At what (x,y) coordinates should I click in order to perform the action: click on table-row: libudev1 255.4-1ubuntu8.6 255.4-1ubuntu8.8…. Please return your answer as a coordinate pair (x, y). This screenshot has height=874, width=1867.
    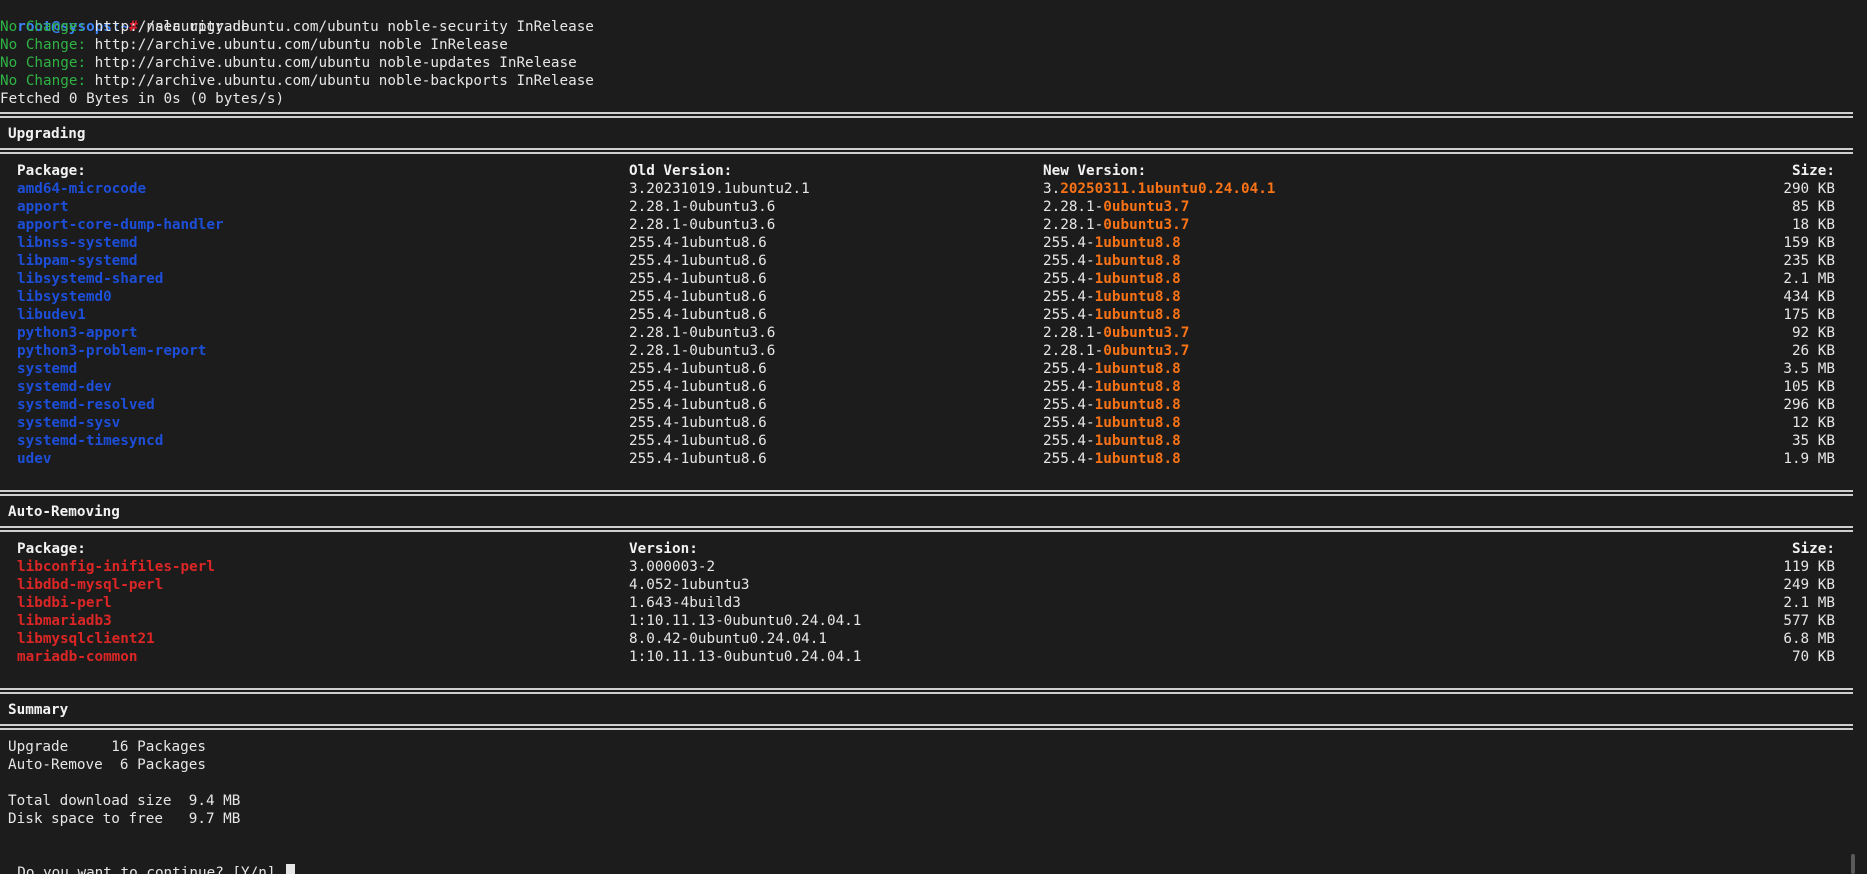
    Looking at the image, I should click on (933, 315).